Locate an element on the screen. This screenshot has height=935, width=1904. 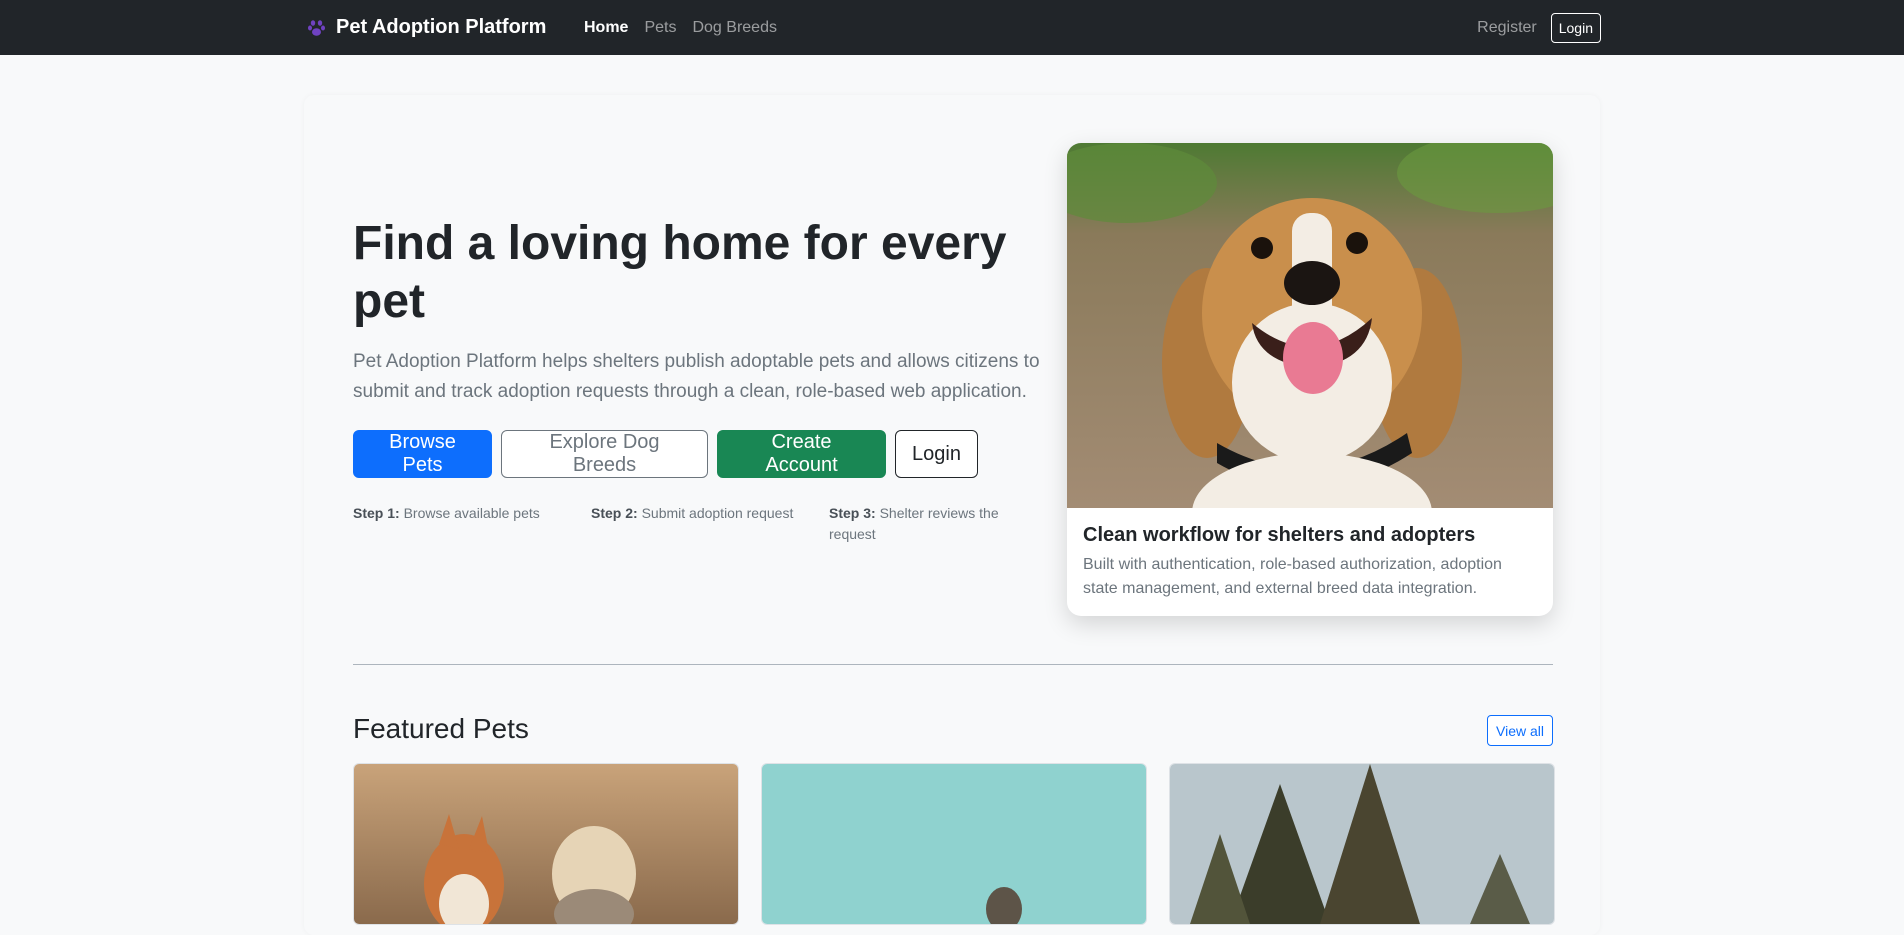
step-label: Step 2: is located at coordinates (614, 513).